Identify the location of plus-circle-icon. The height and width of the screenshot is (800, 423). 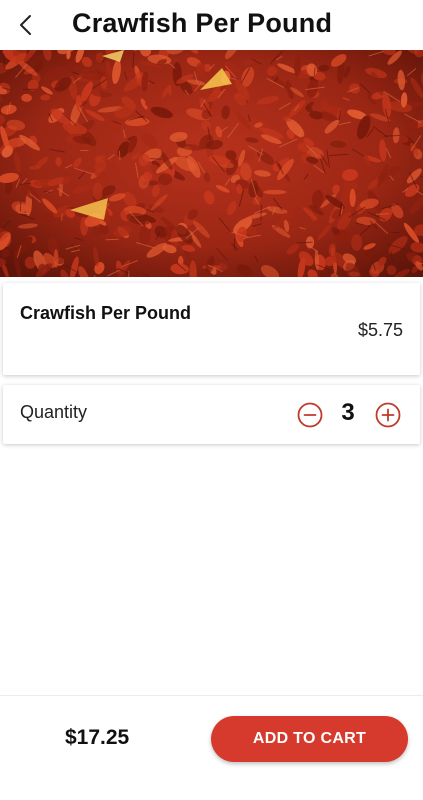
(388, 415).